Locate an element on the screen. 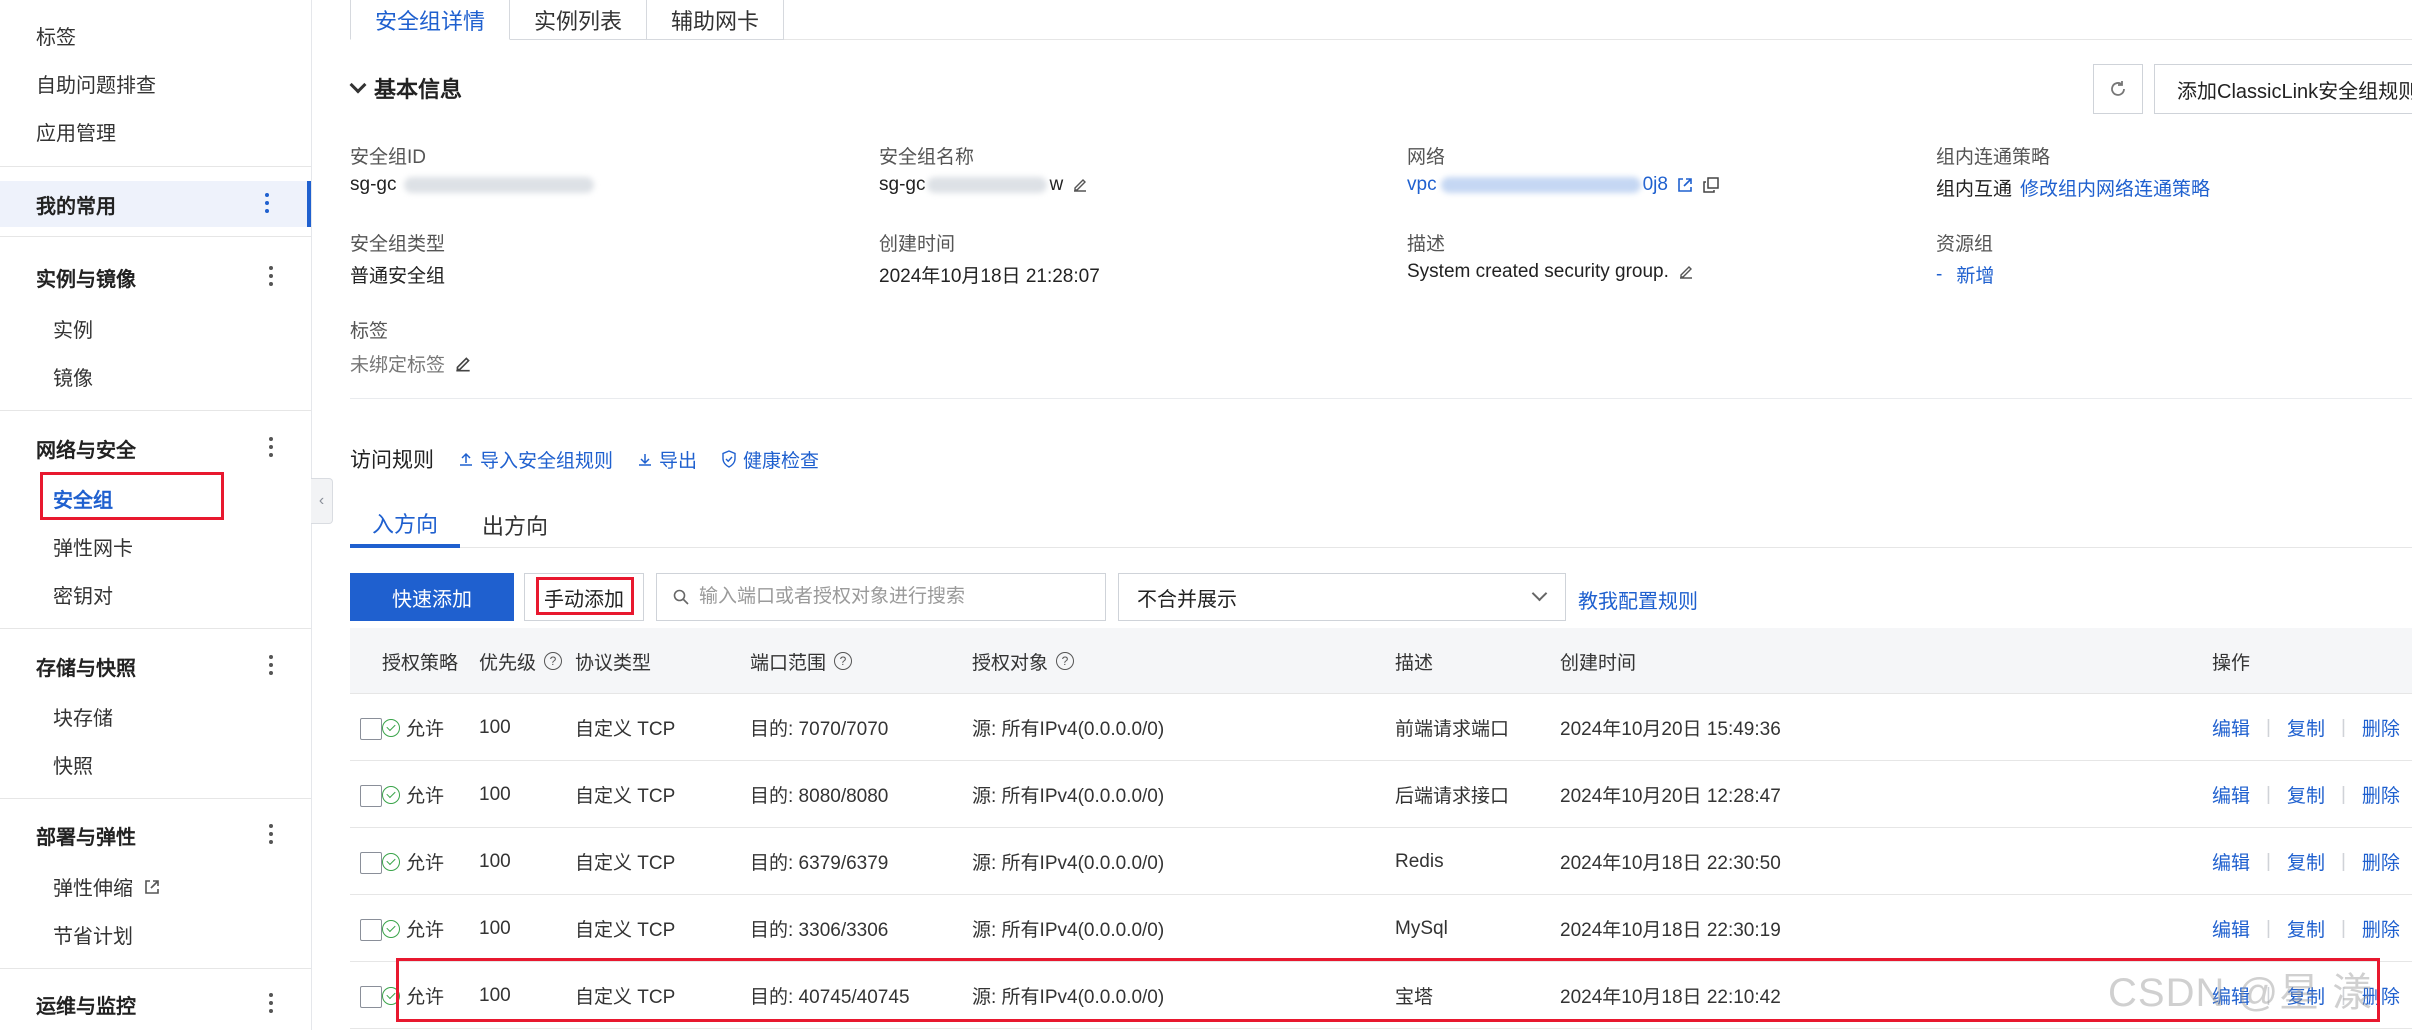  tab-secondary-eni: 辅助网卡 is located at coordinates (716, 20).